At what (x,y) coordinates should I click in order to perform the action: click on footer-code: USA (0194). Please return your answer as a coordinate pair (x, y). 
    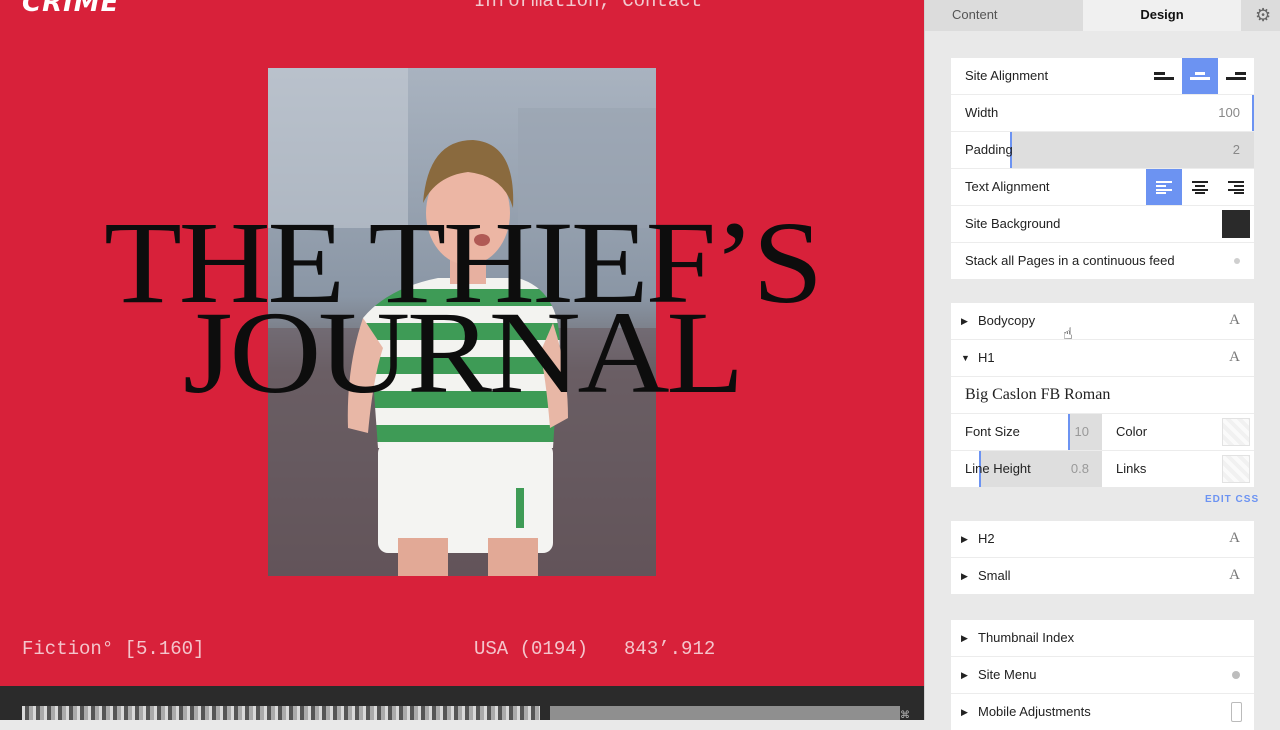
    Looking at the image, I should click on (531, 649).